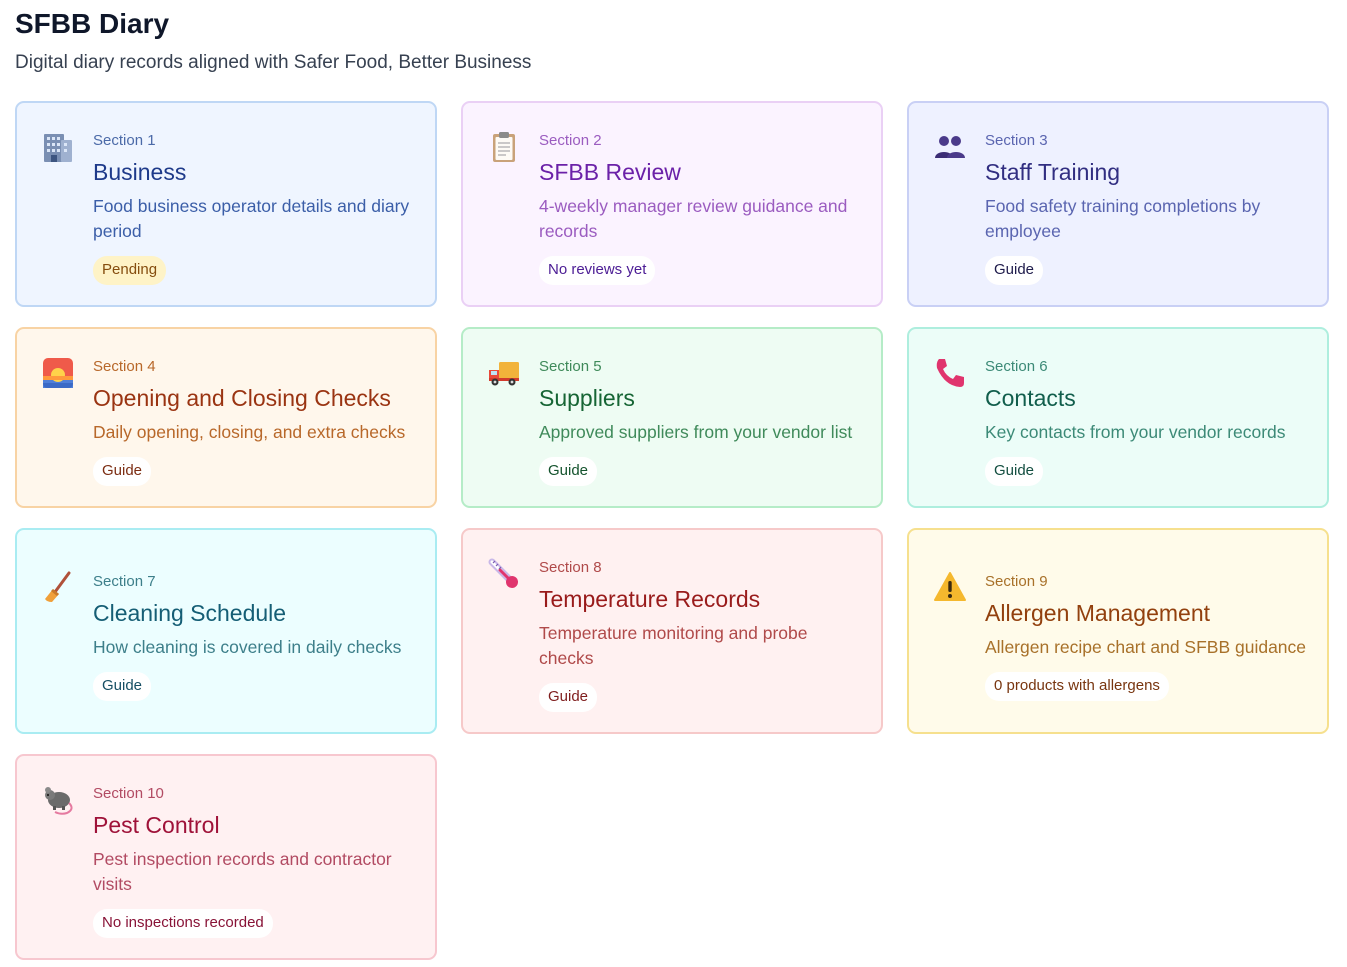  What do you see at coordinates (570, 366) in the screenshot?
I see `section-number: Section 5` at bounding box center [570, 366].